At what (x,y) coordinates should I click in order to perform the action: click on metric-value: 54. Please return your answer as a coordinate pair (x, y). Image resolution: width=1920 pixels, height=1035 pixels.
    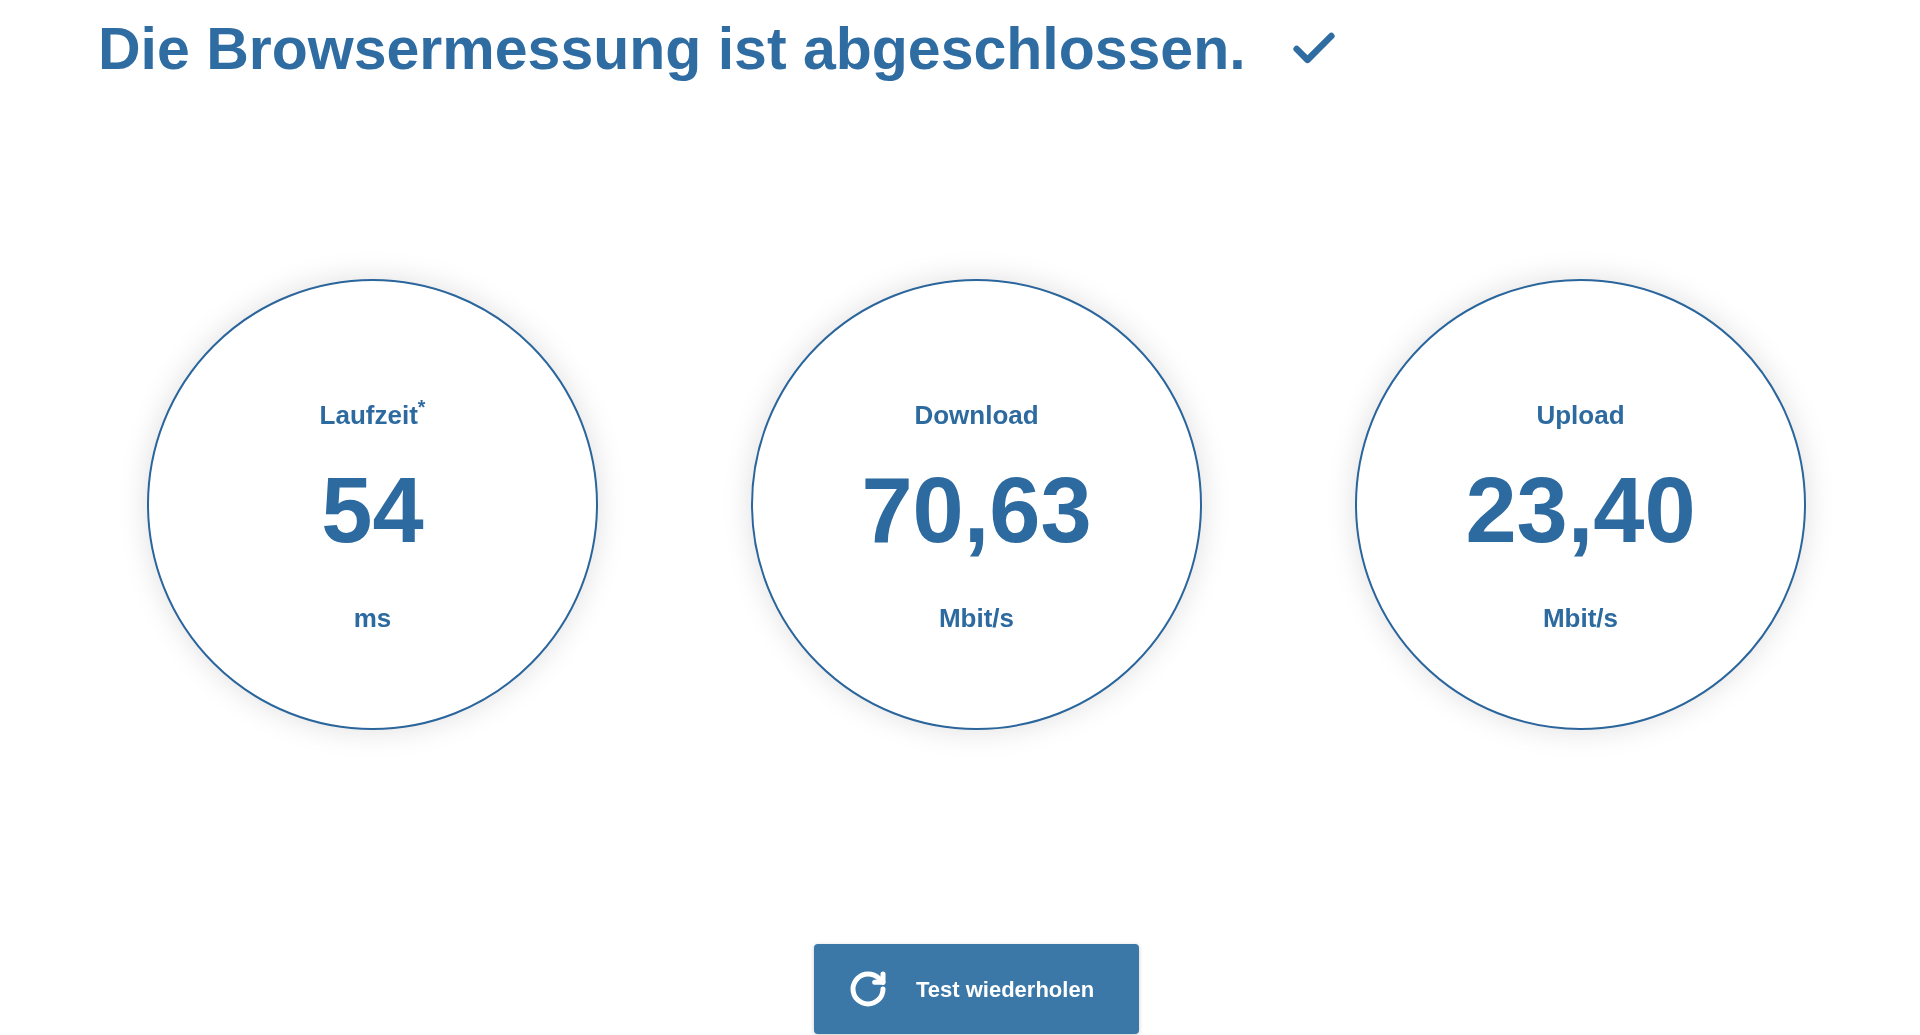
    Looking at the image, I should click on (372, 510).